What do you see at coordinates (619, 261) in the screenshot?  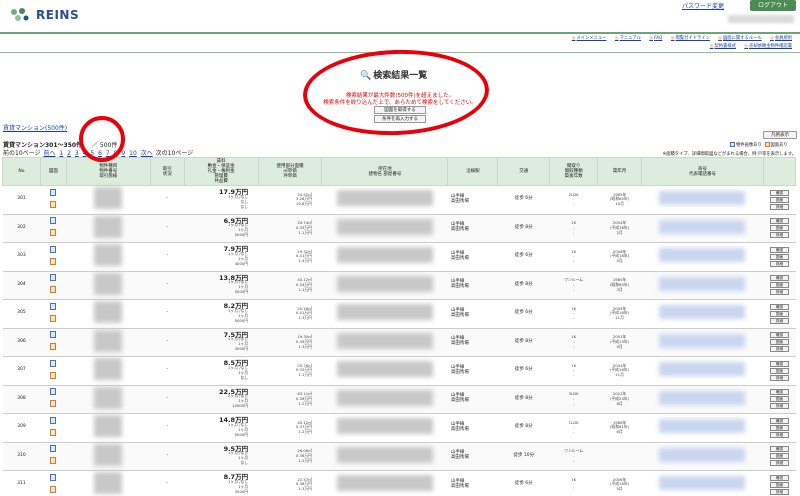 I see `row-built-month: 4月` at bounding box center [619, 261].